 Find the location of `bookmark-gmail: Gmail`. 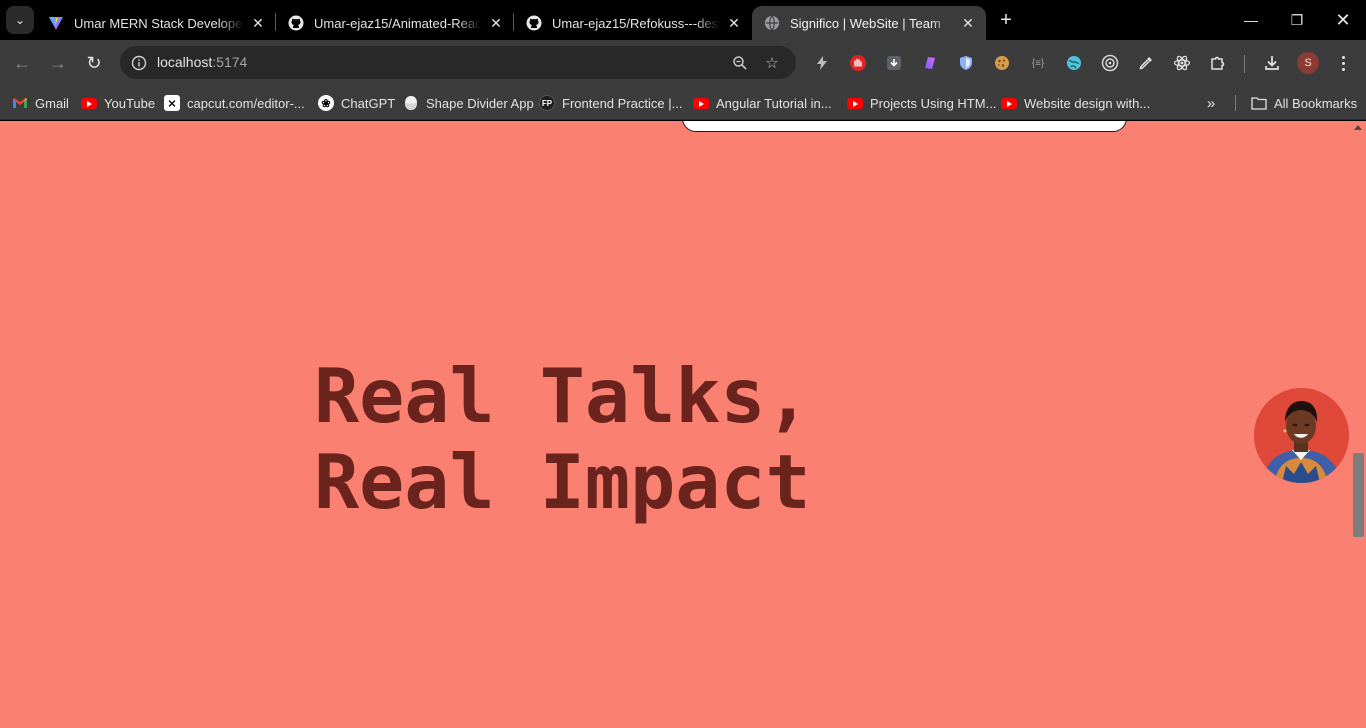

bookmark-gmail: Gmail is located at coordinates (40, 103).